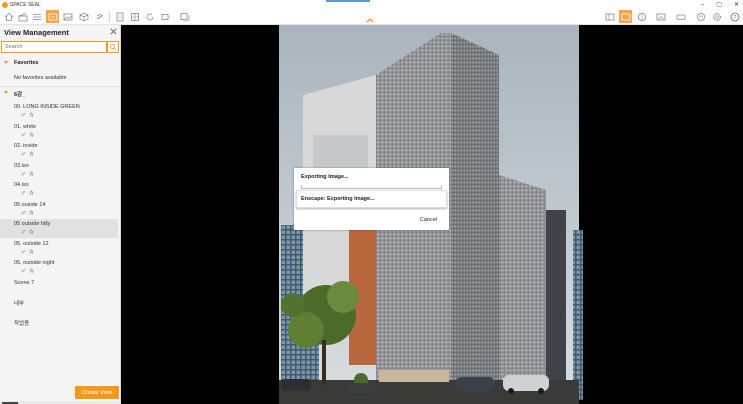 The width and height of the screenshot is (743, 404). What do you see at coordinates (25, 4) in the screenshot?
I see `app-title: SPACE SEAL` at bounding box center [25, 4].